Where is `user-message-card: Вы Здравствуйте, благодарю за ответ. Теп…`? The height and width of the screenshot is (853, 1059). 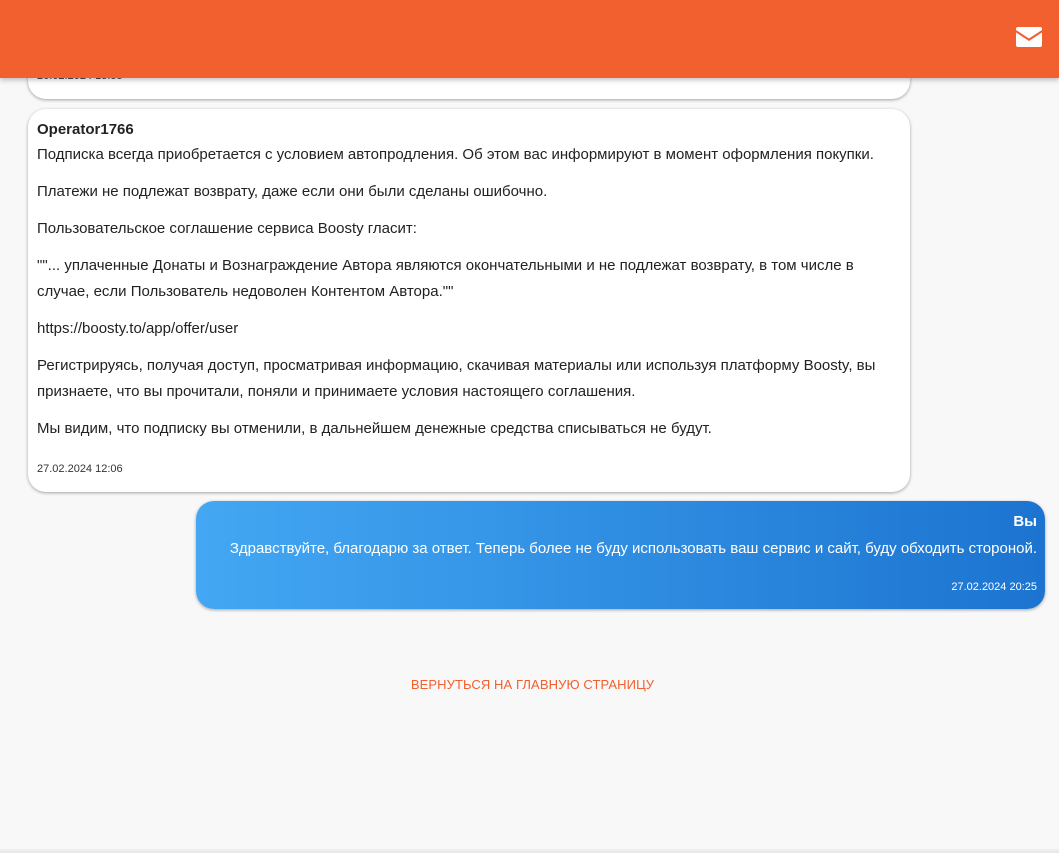 user-message-card: Вы Здравствуйте, благодарю за ответ. Теп… is located at coordinates (620, 555).